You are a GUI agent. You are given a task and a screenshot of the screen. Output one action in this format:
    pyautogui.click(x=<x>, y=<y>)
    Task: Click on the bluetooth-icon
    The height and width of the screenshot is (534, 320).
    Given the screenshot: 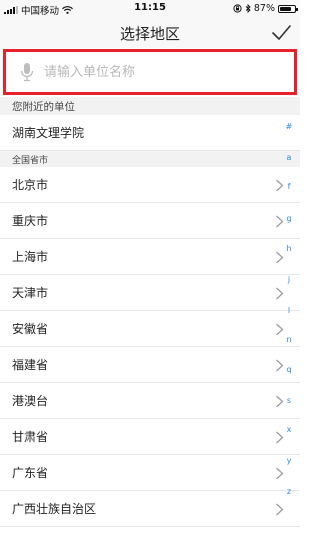 What is the action you would take?
    pyautogui.click(x=248, y=8)
    